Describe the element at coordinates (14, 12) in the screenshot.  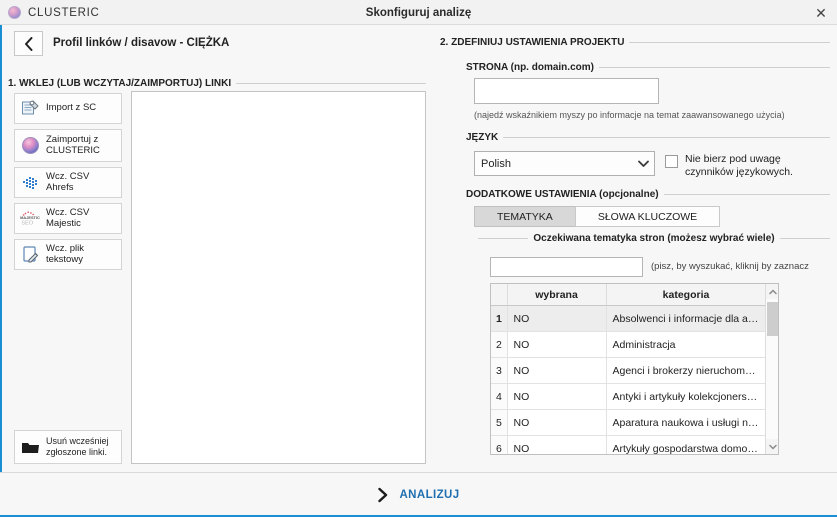
I see `clusteric-circle-icon` at that location.